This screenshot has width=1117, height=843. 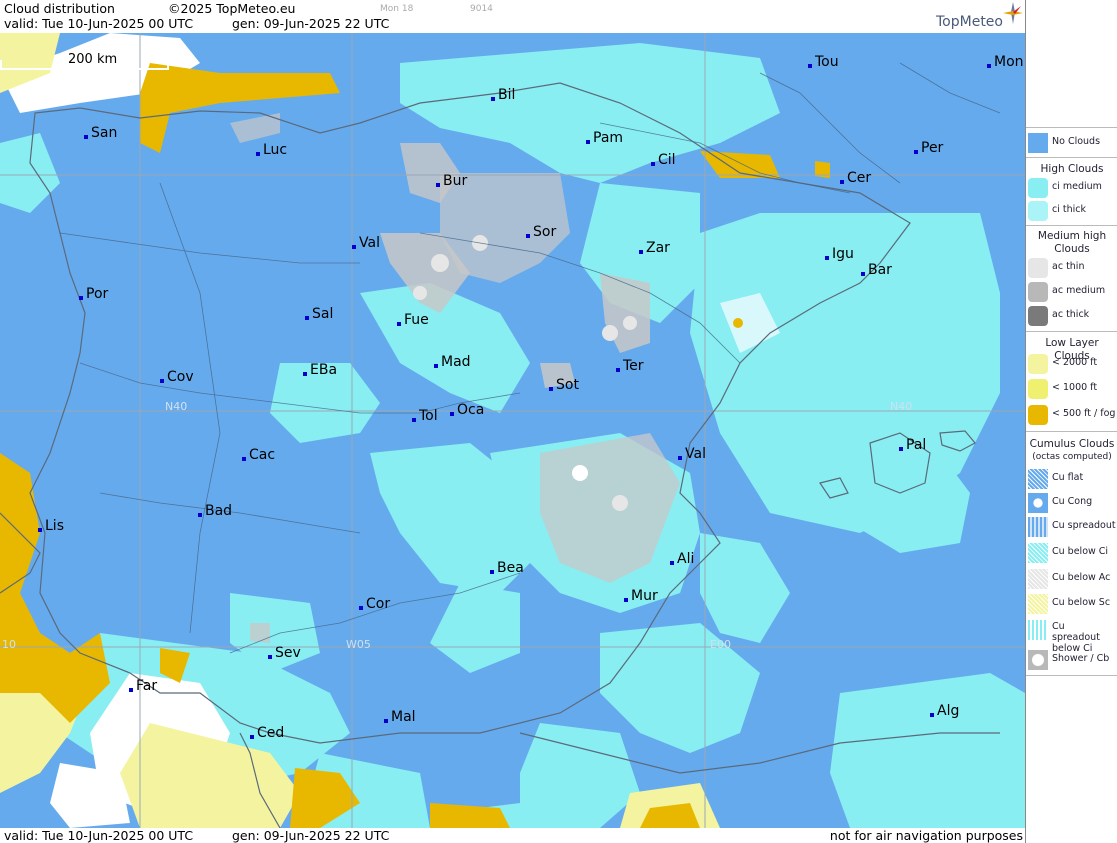 I want to click on city-label: Bar, so click(x=876, y=270).